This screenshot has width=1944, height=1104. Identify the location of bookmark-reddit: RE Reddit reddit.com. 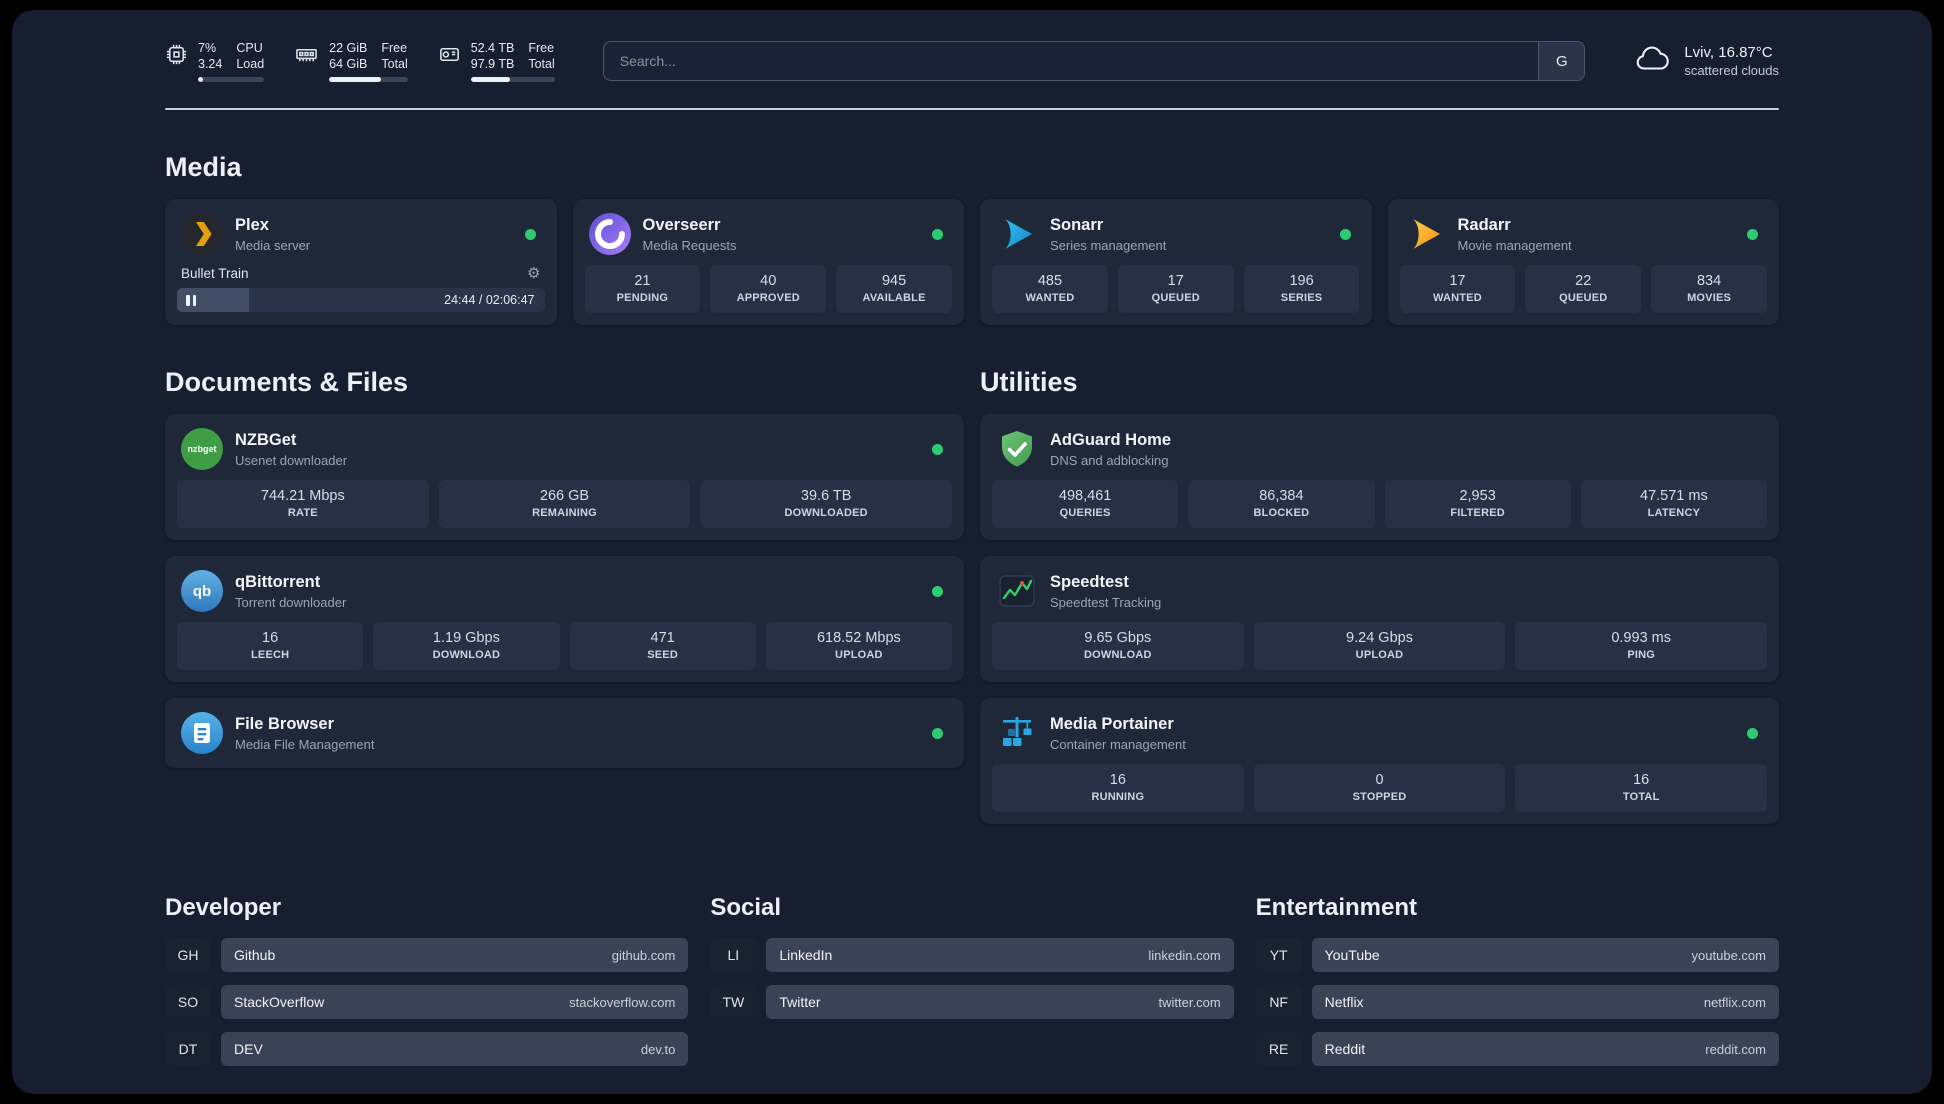
(1517, 1049).